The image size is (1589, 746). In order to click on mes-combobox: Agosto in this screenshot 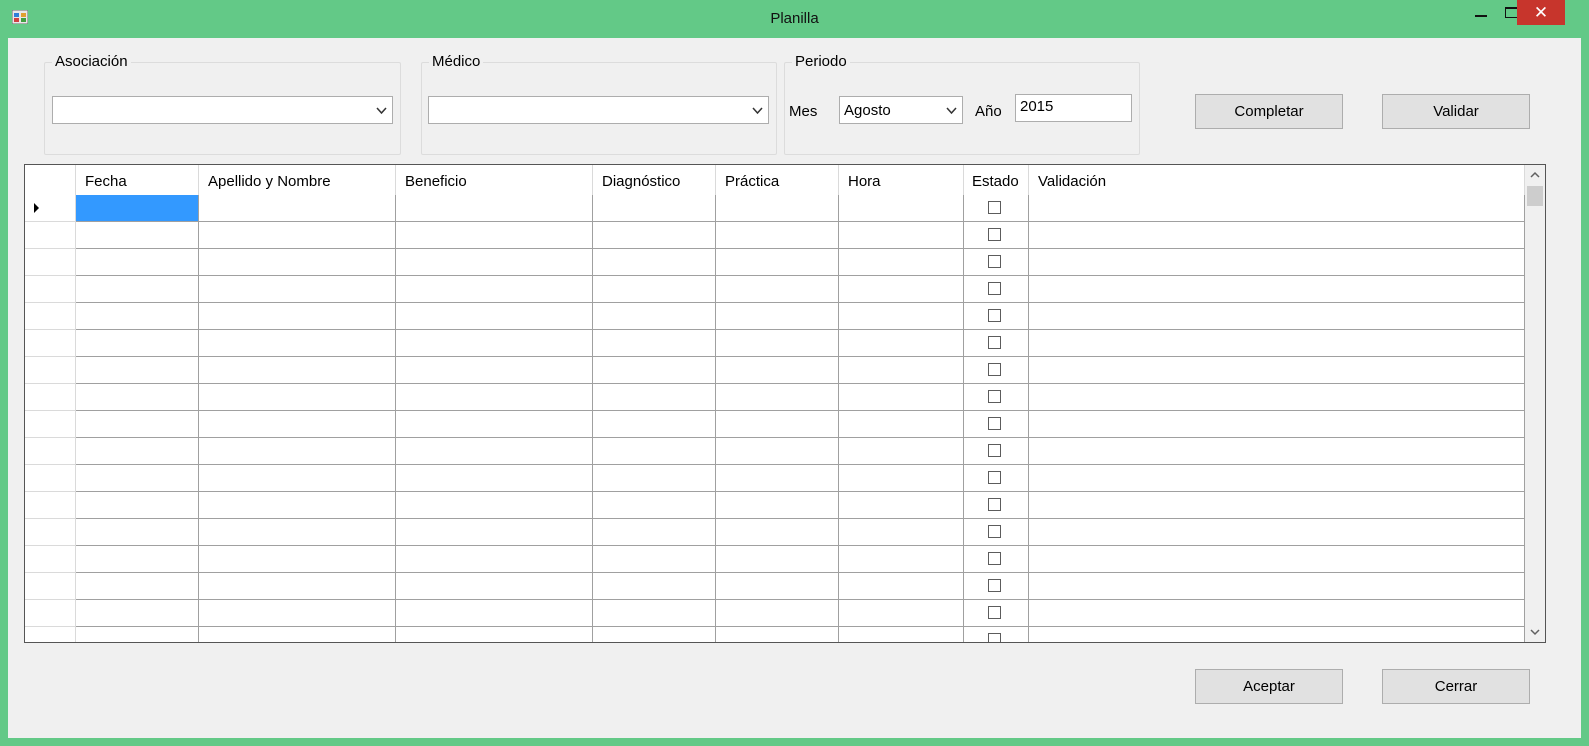, I will do `click(901, 110)`.